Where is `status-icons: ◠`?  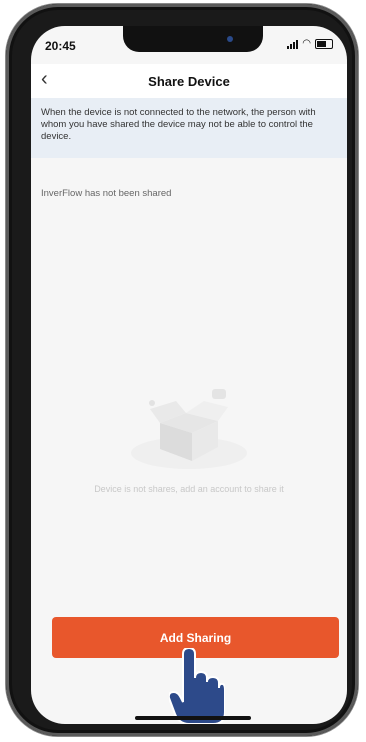 status-icons: ◠ is located at coordinates (310, 44).